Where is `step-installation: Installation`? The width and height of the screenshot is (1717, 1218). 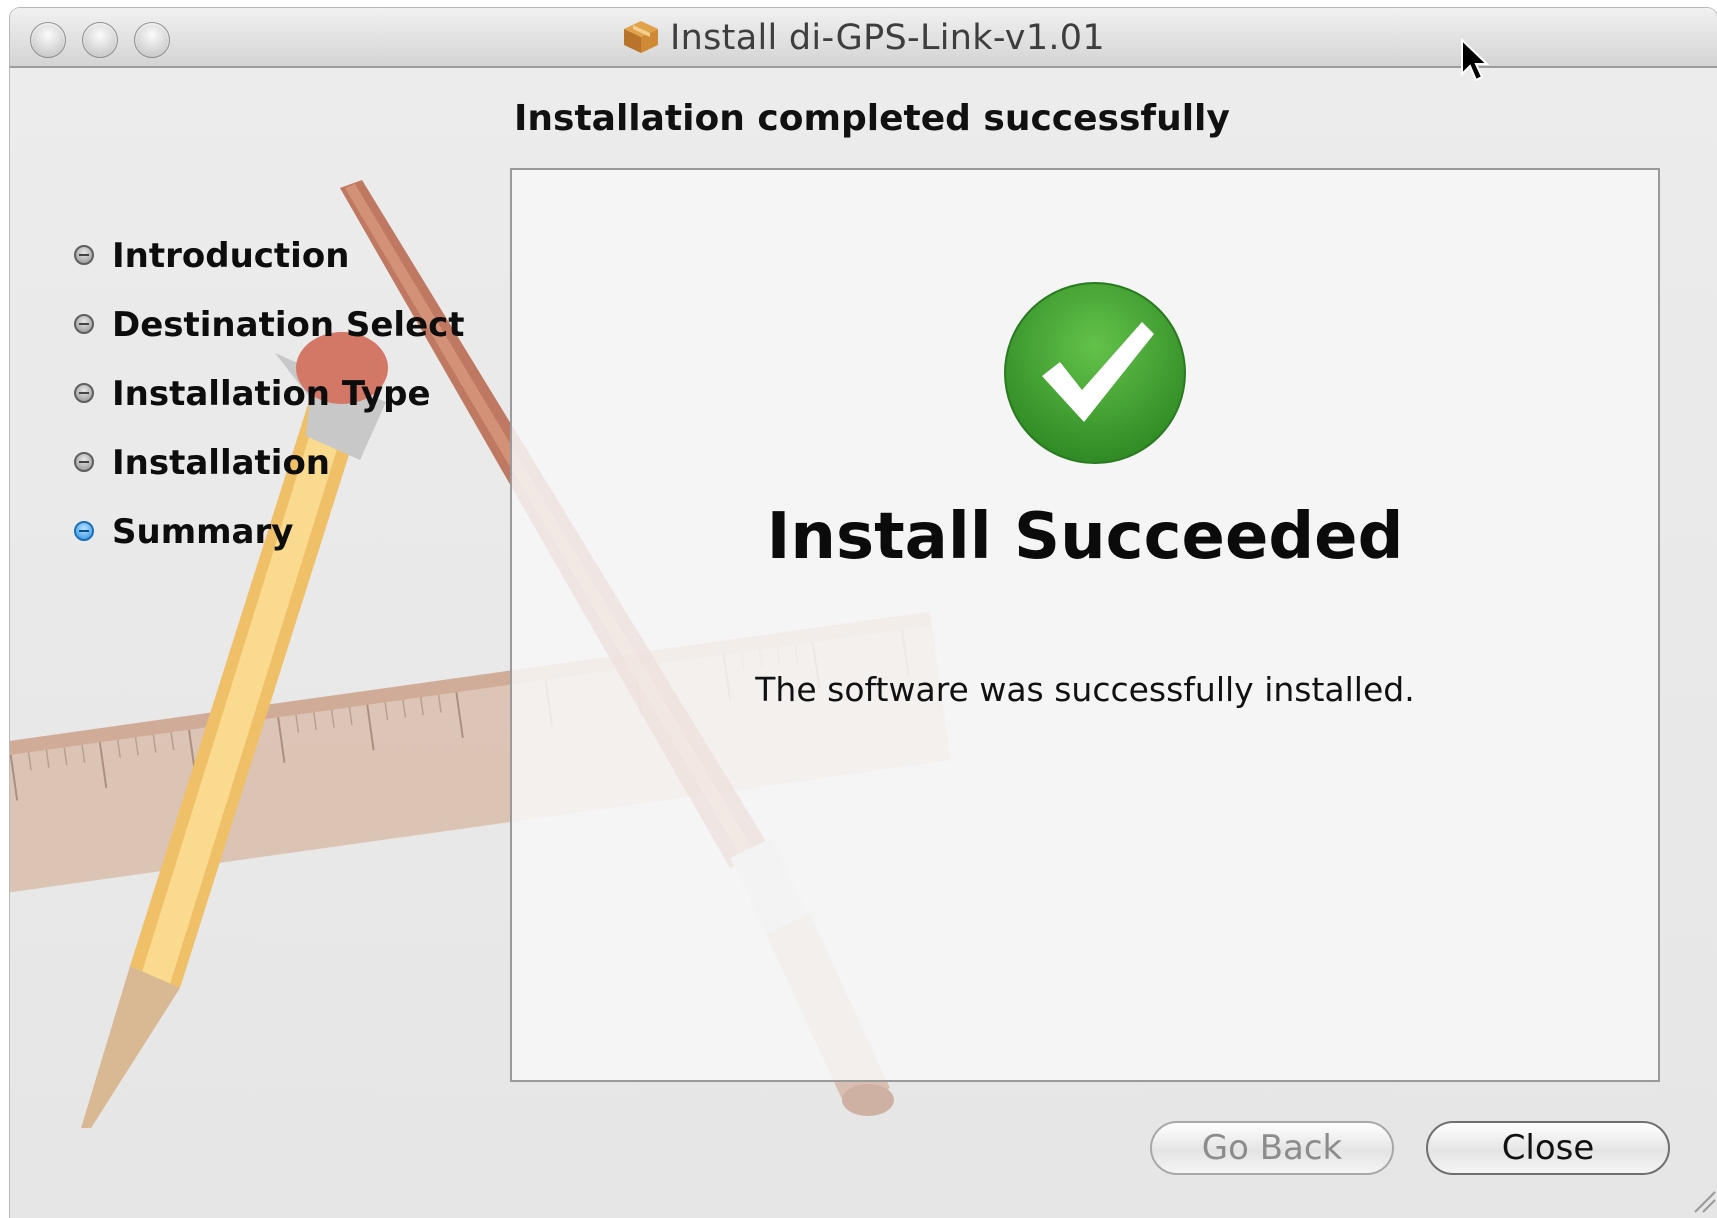
step-installation: Installation is located at coordinates (268, 477).